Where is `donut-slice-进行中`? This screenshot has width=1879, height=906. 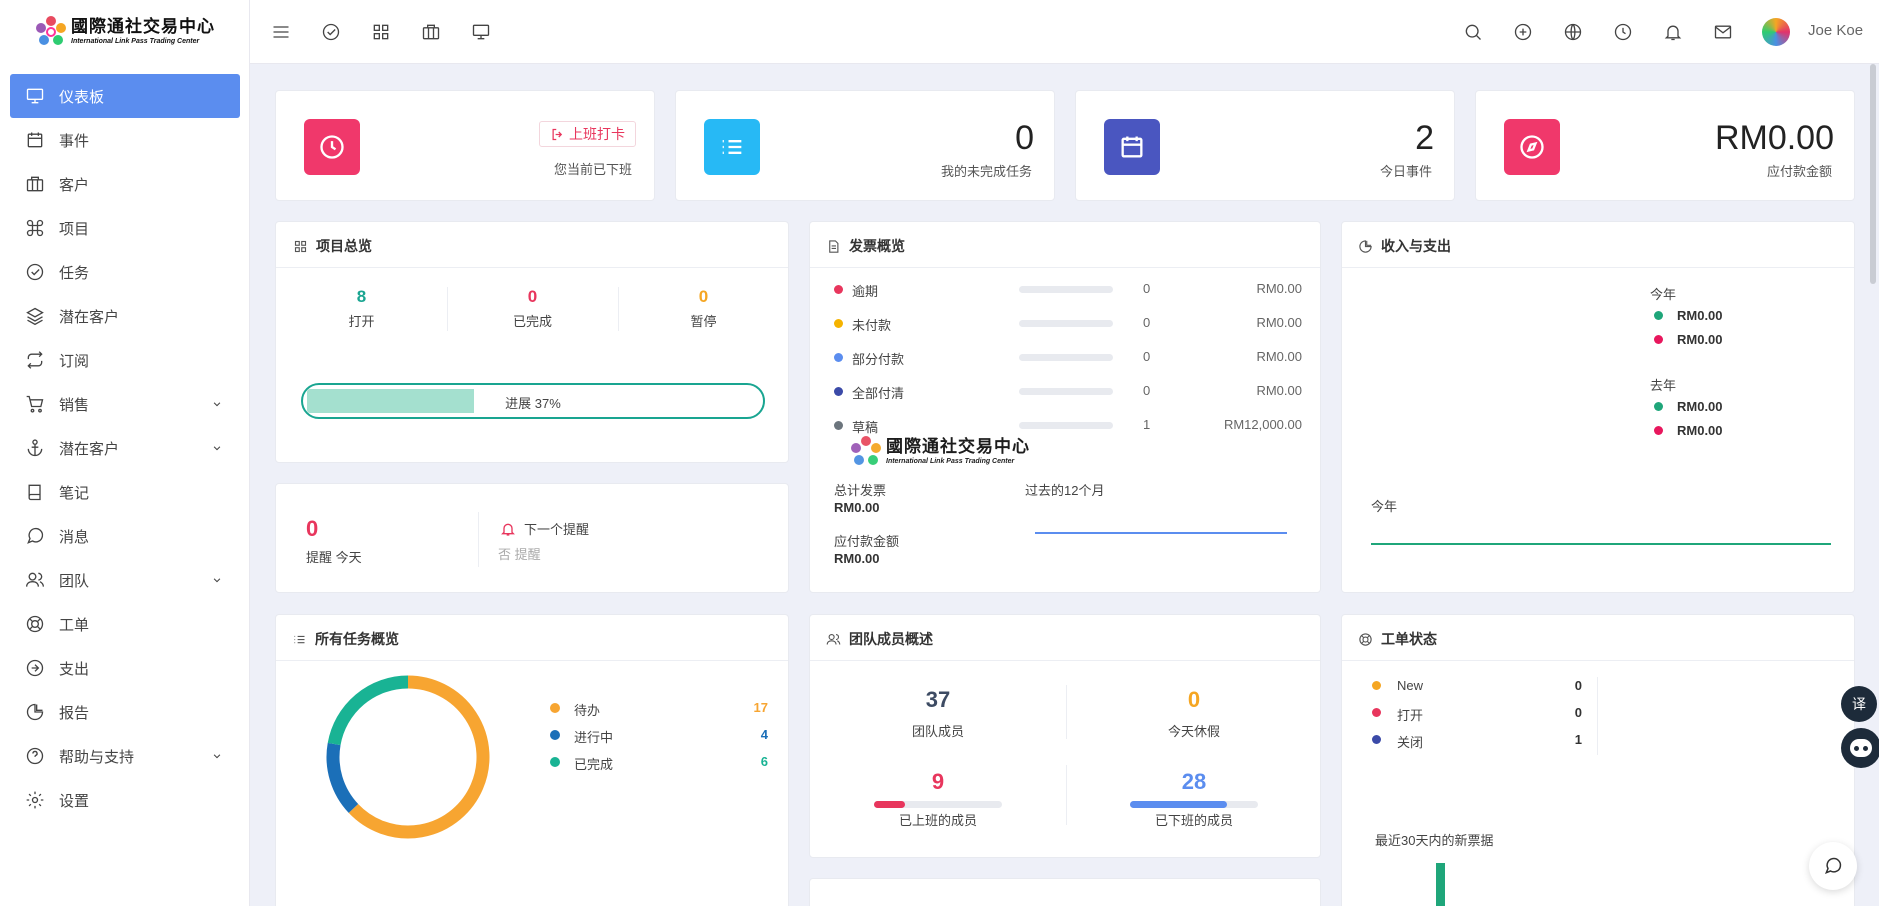 donut-slice-进行中 is located at coordinates (342, 777).